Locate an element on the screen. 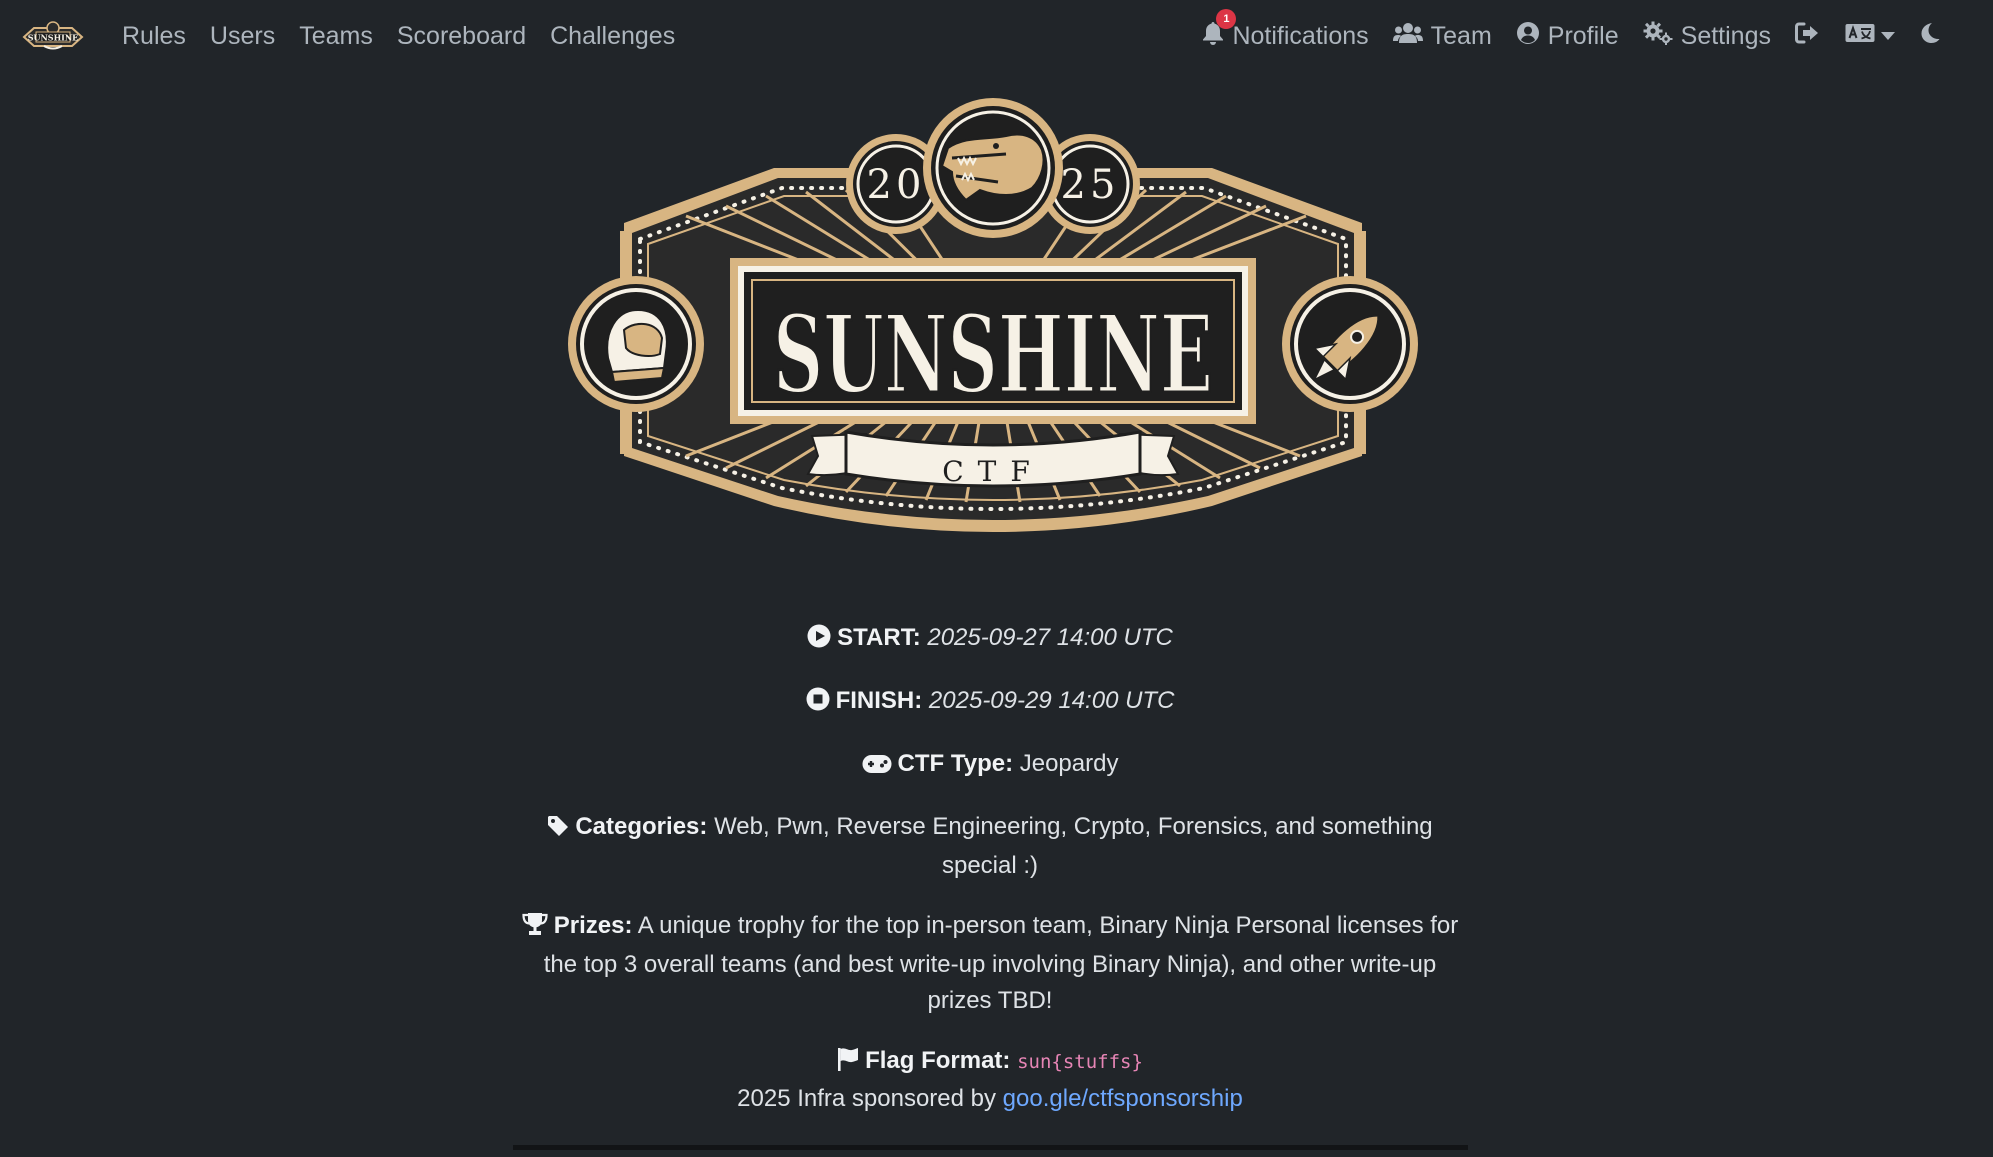 The image size is (1993, 1157). divider is located at coordinates (990, 1147).